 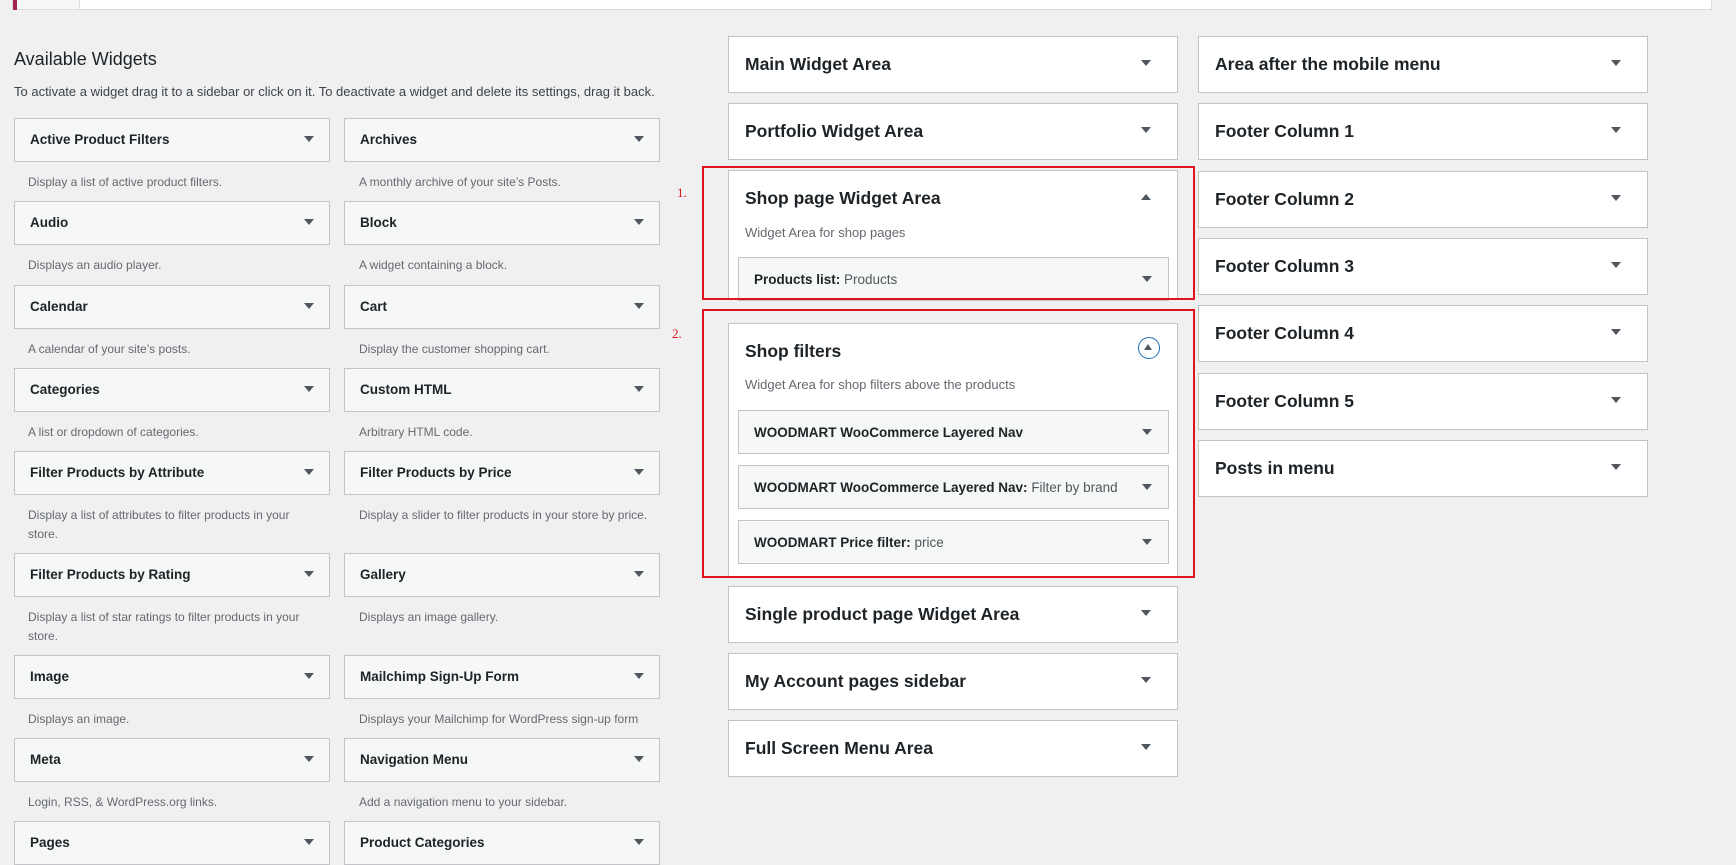 I want to click on widget-navigation-menu: Navigation Menu, so click(x=502, y=760).